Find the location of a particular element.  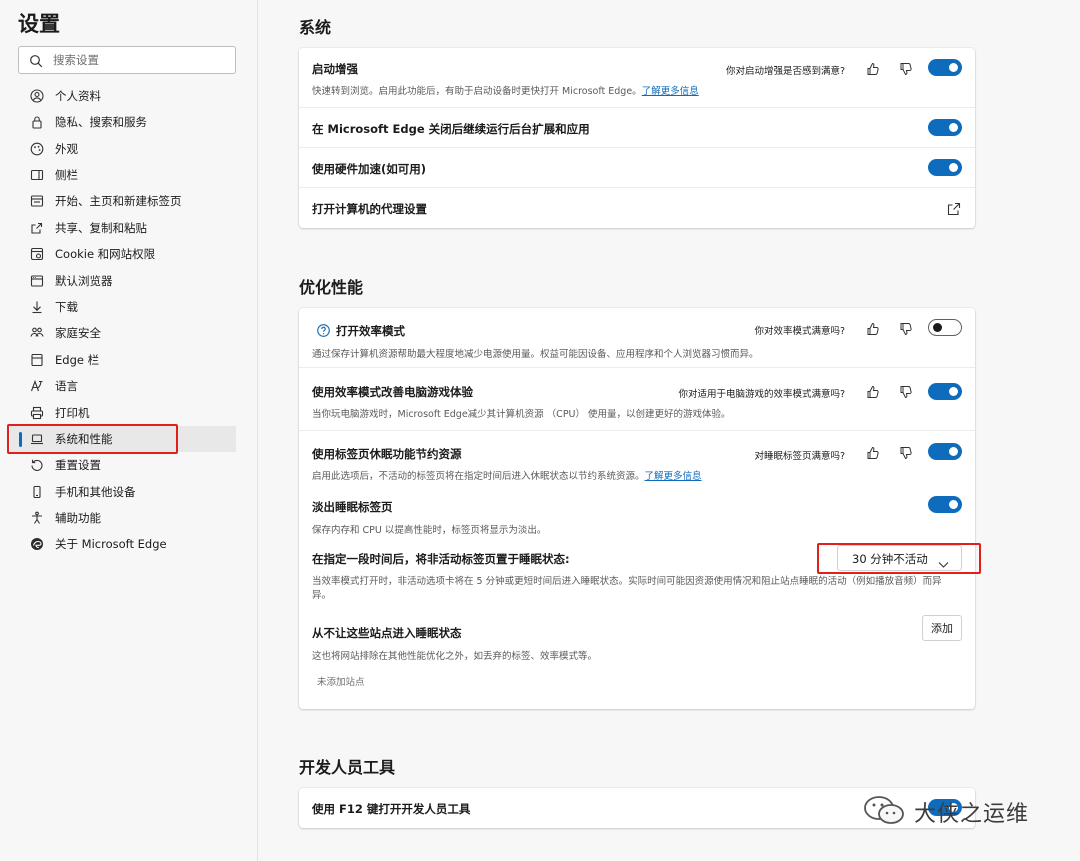

appearance-icon is located at coordinates (37, 149).